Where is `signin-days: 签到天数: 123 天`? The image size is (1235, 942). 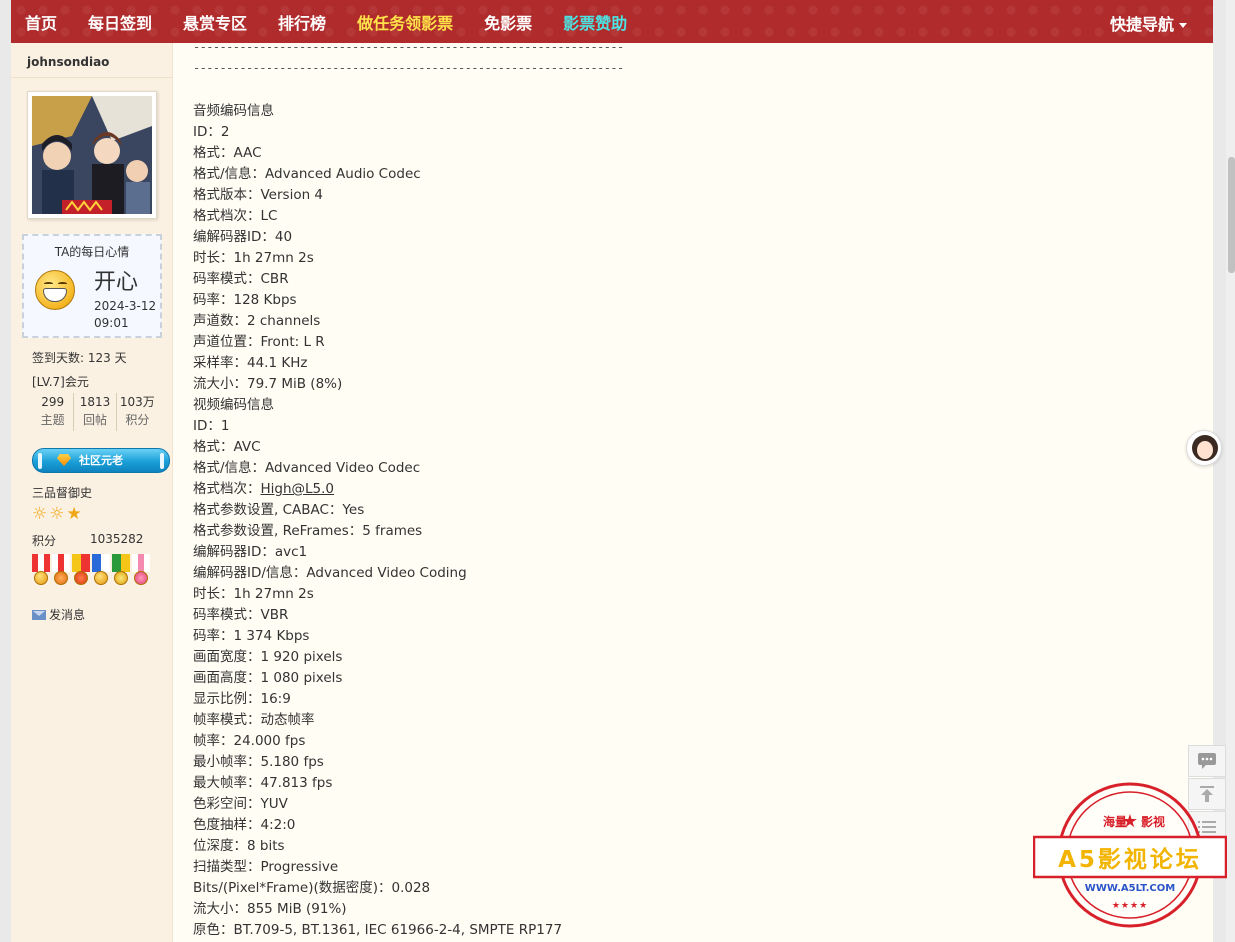 signin-days: 签到天数: 123 天 is located at coordinates (79, 358).